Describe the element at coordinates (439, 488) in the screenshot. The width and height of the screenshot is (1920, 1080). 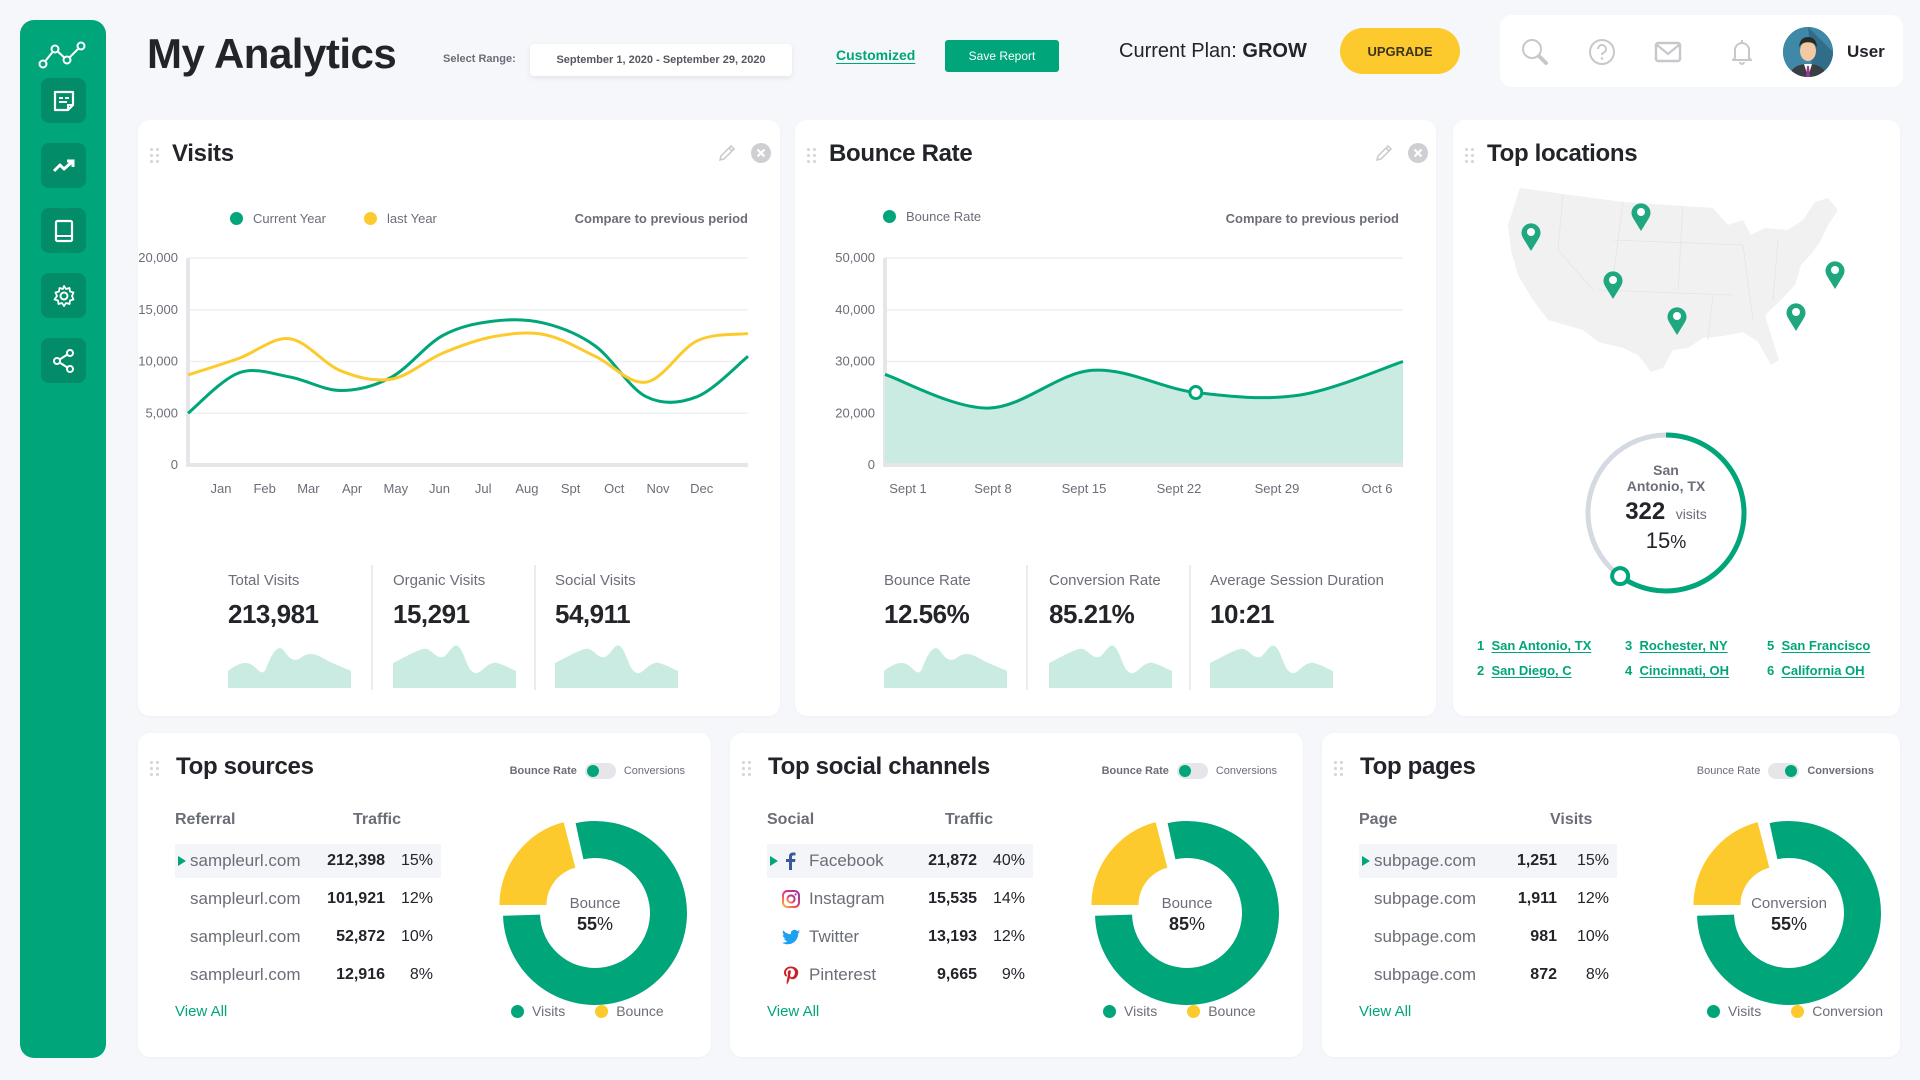
I see `x-tick-label: Jun` at that location.